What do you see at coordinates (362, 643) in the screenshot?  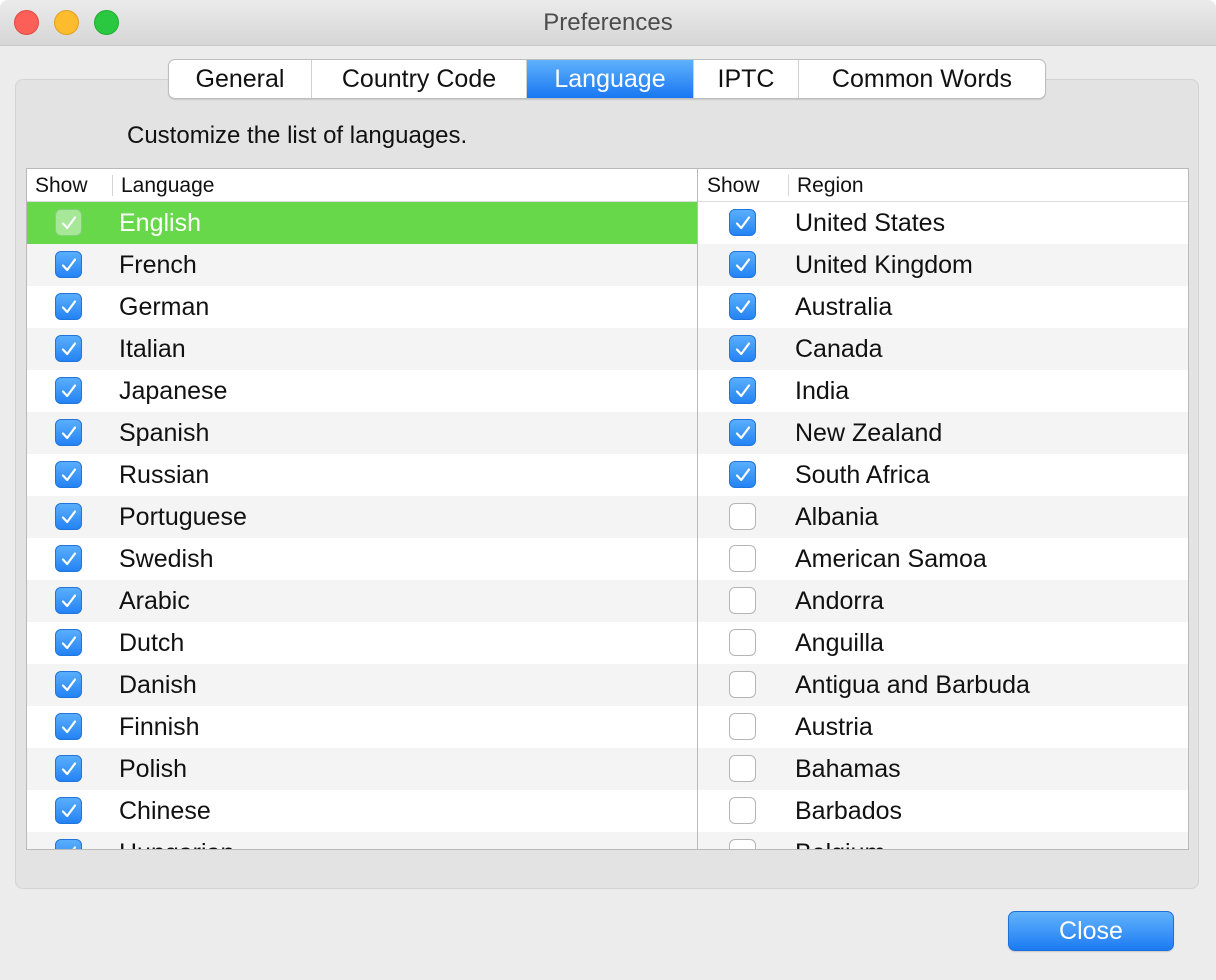 I see `language-row: Dutch` at bounding box center [362, 643].